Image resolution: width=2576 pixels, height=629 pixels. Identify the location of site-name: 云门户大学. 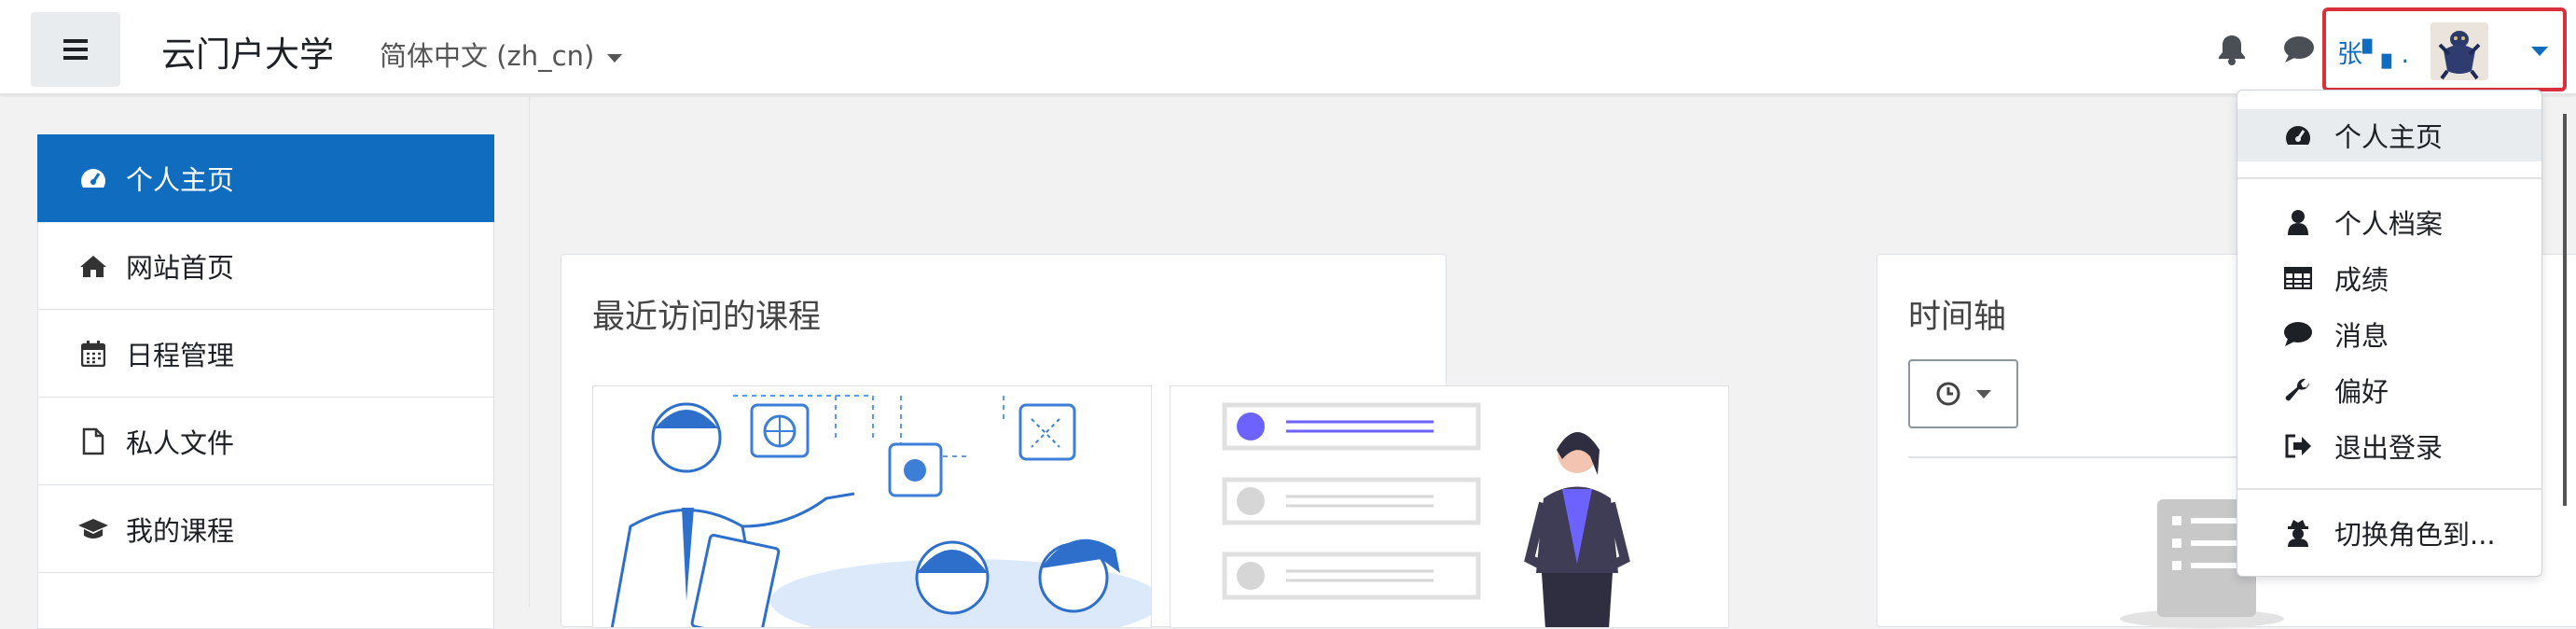
(247, 51).